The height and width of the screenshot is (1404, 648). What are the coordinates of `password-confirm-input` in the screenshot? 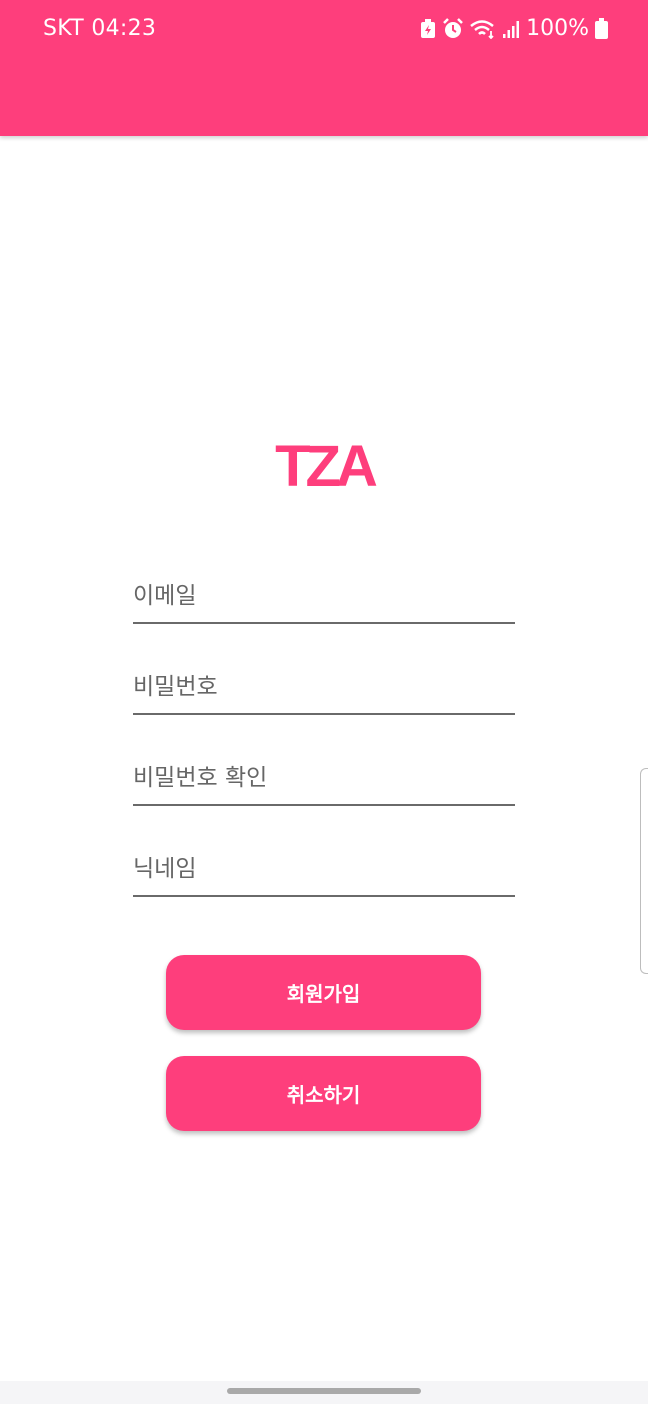 It's located at (324, 778).